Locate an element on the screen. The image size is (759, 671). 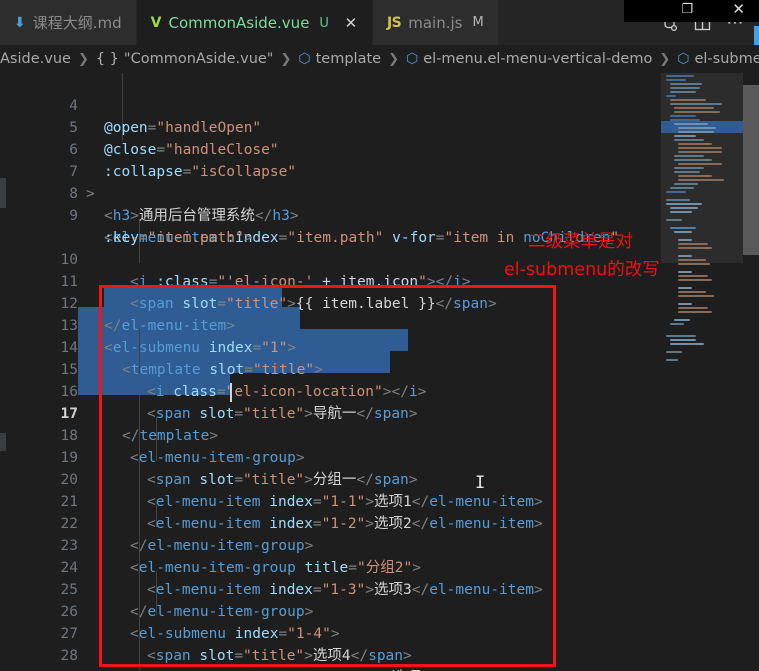
code-line-wrapped: :key="item.path"> is located at coordinates (379, 225).